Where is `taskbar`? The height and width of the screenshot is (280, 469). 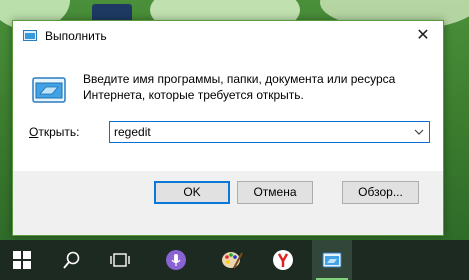 taskbar is located at coordinates (234, 260).